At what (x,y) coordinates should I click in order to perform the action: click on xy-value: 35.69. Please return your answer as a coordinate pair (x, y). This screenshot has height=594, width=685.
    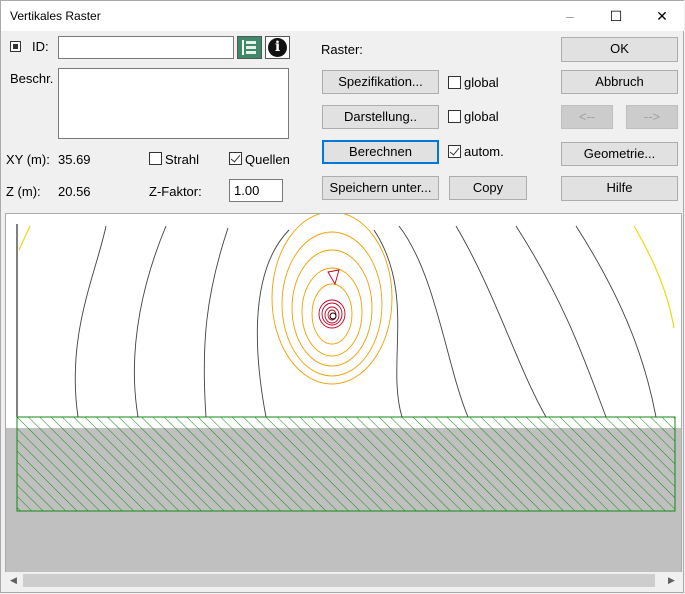
    Looking at the image, I should click on (74, 159).